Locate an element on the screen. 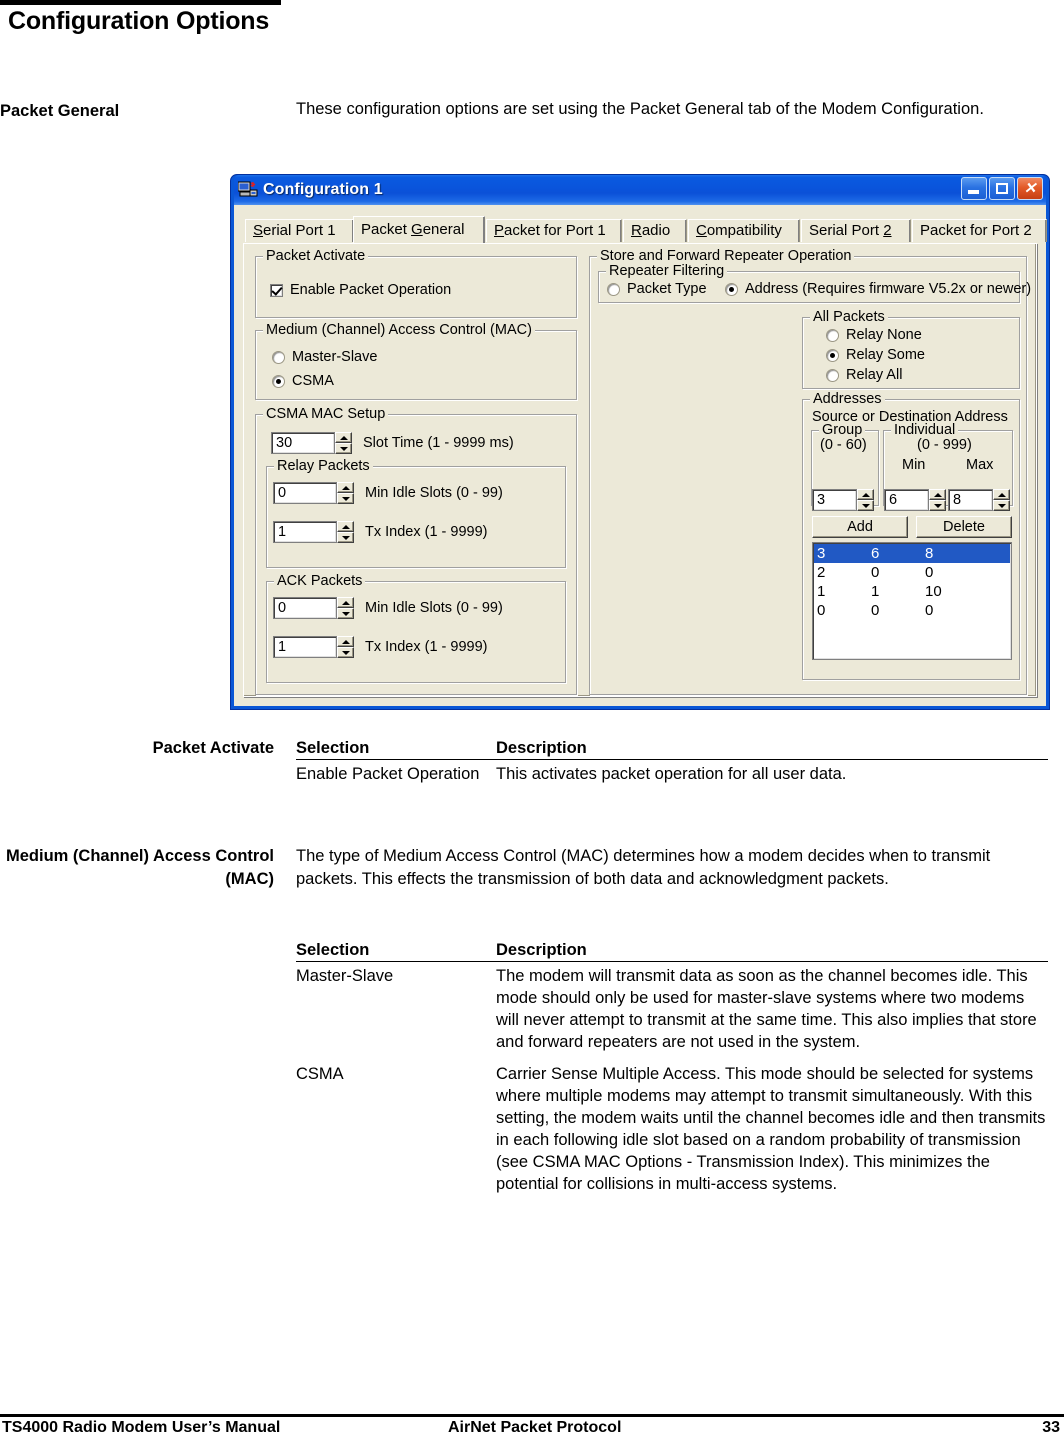 The width and height of the screenshot is (1064, 1441). enable-packet-operation-checkbox is located at coordinates (276, 290).